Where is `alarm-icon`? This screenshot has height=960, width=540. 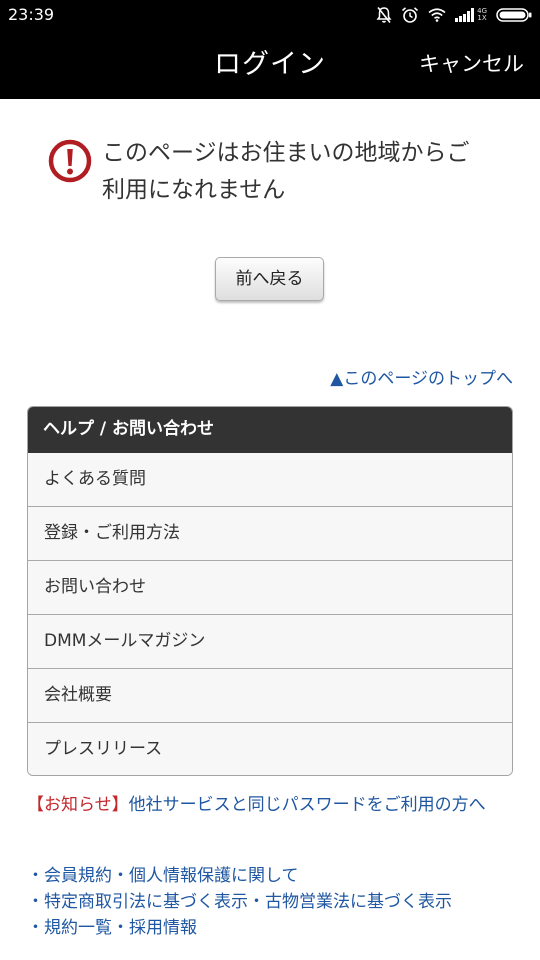 alarm-icon is located at coordinates (410, 15).